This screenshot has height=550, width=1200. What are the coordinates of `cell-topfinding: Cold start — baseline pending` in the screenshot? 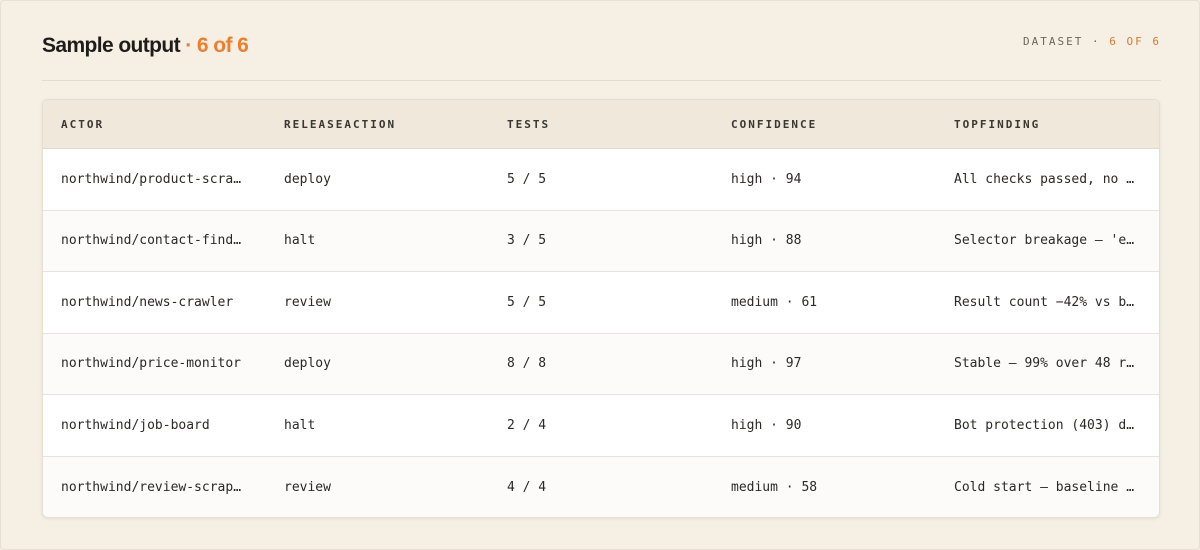 It's located at (1056, 487).